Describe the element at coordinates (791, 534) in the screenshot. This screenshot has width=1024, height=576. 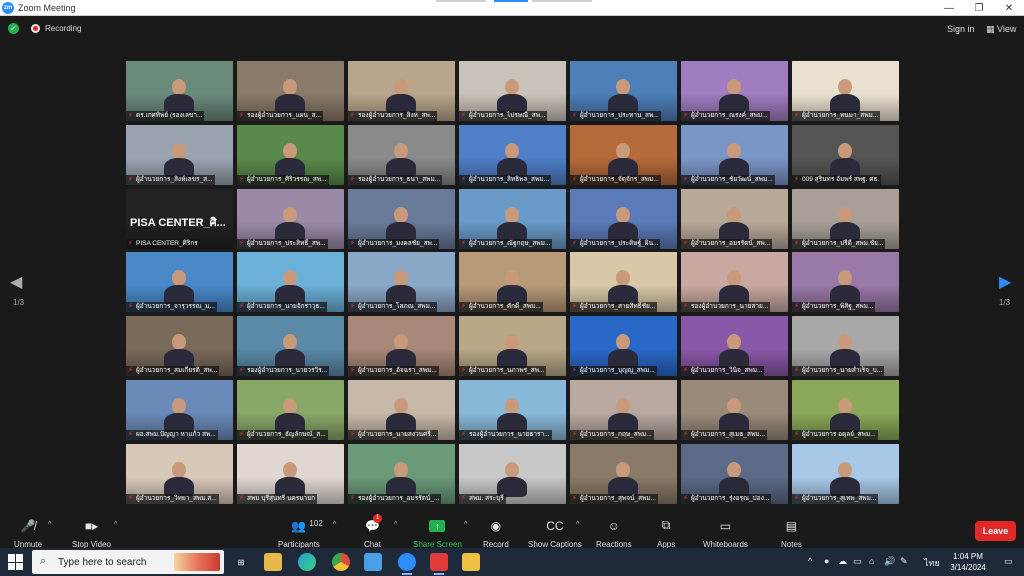
I see `notes-button: ▤ Notes` at that location.